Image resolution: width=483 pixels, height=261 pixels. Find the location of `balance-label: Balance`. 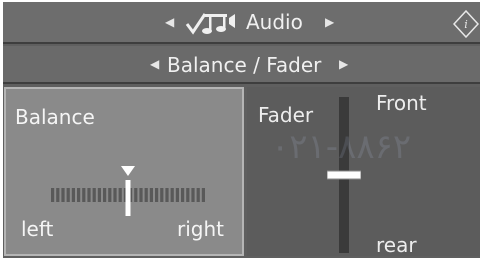

balance-label: Balance is located at coordinates (55, 117).